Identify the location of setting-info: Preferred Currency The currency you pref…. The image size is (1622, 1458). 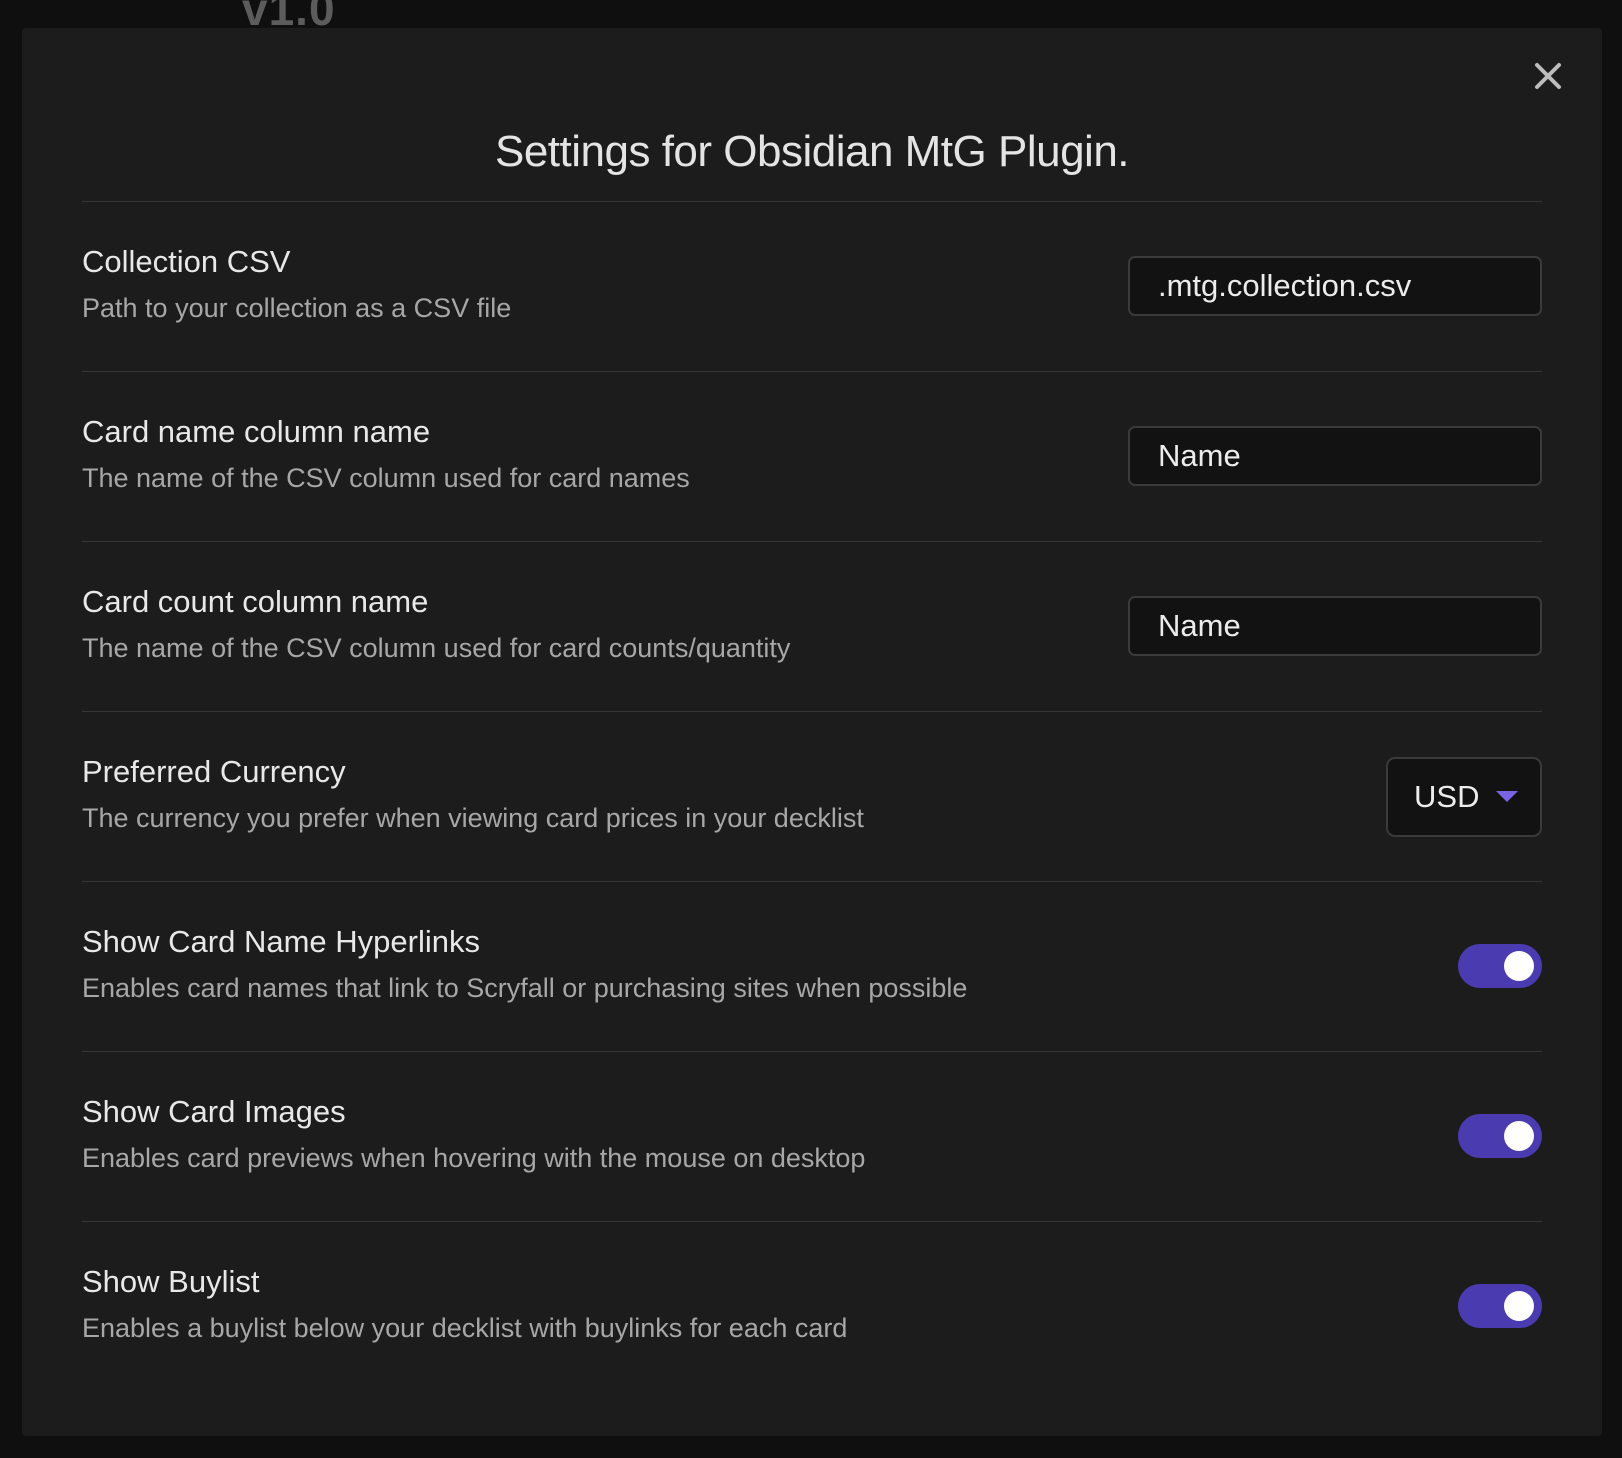
(473, 794).